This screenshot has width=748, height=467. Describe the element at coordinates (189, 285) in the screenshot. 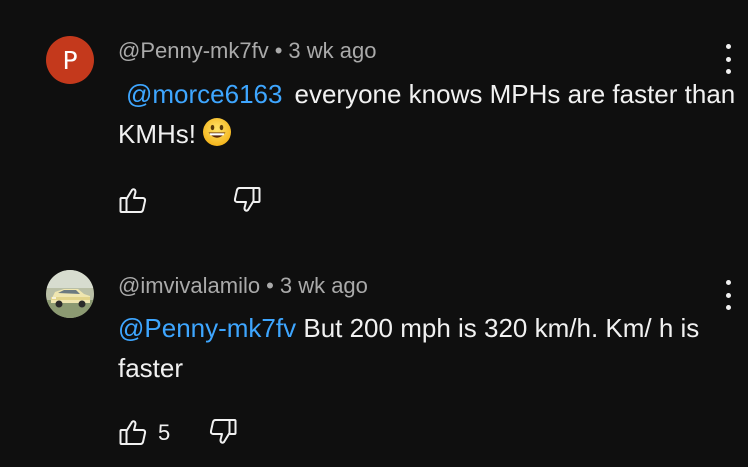

I see `comment-username: @imvivalamilo` at that location.